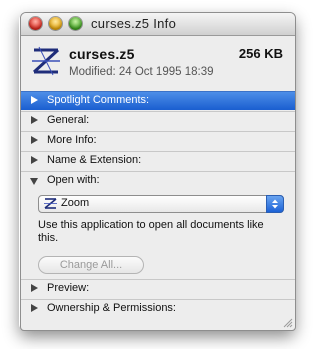 Image resolution: width=320 pixels, height=349 pixels. Describe the element at coordinates (94, 160) in the screenshot. I see `section-label: Name & Extension:` at that location.